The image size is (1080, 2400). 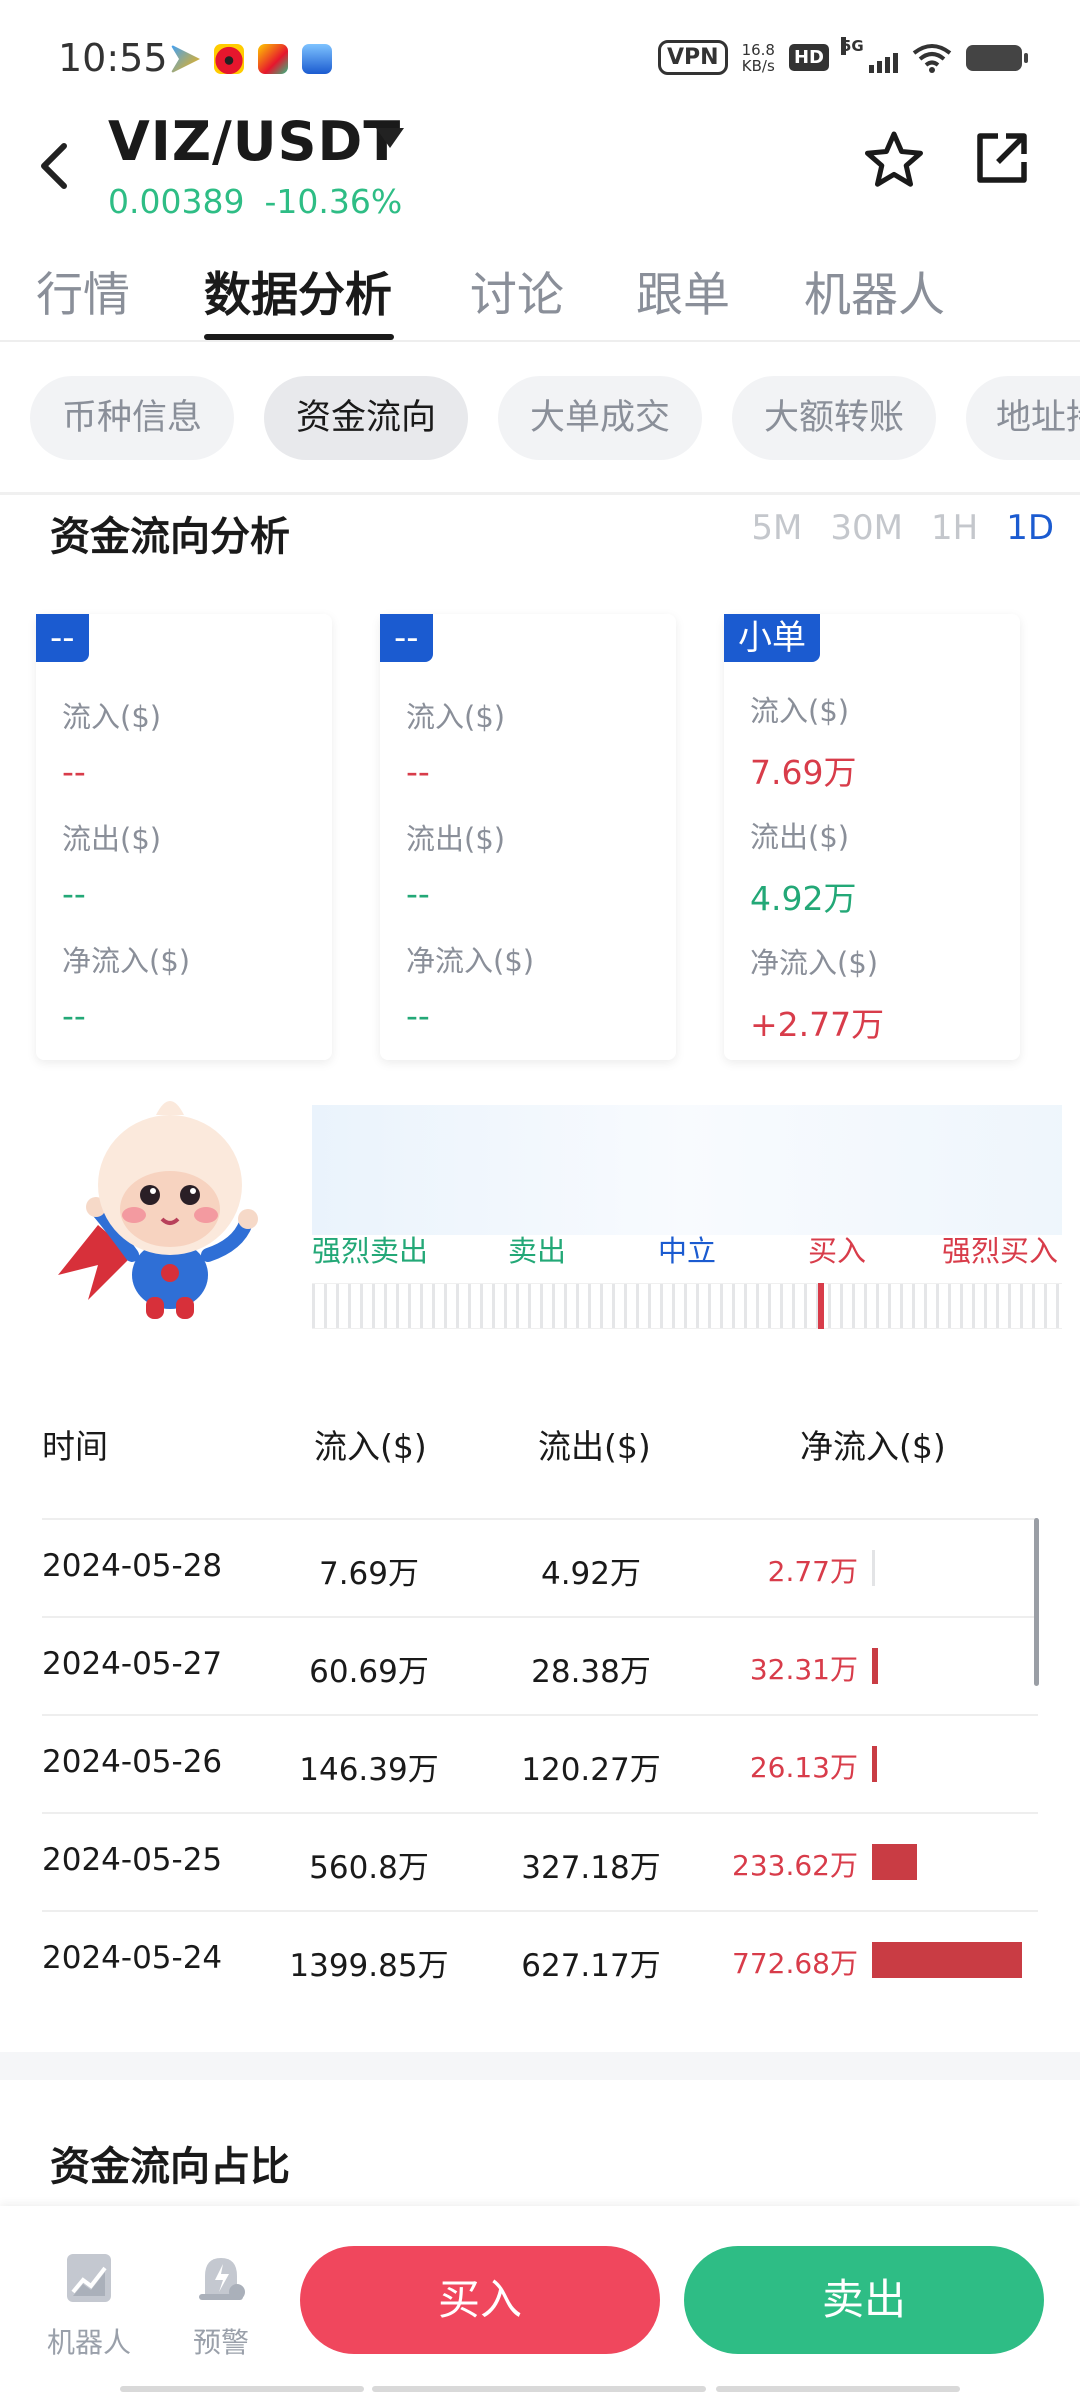 What do you see at coordinates (537, 1251) in the screenshot?
I see `sentiment-label-sell: 卖出` at bounding box center [537, 1251].